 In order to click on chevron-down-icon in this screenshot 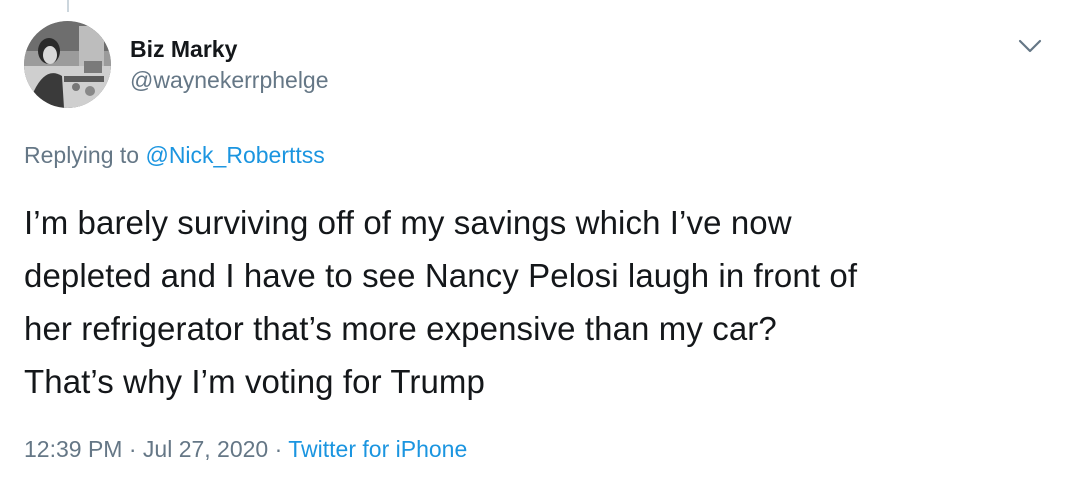, I will do `click(1030, 46)`.